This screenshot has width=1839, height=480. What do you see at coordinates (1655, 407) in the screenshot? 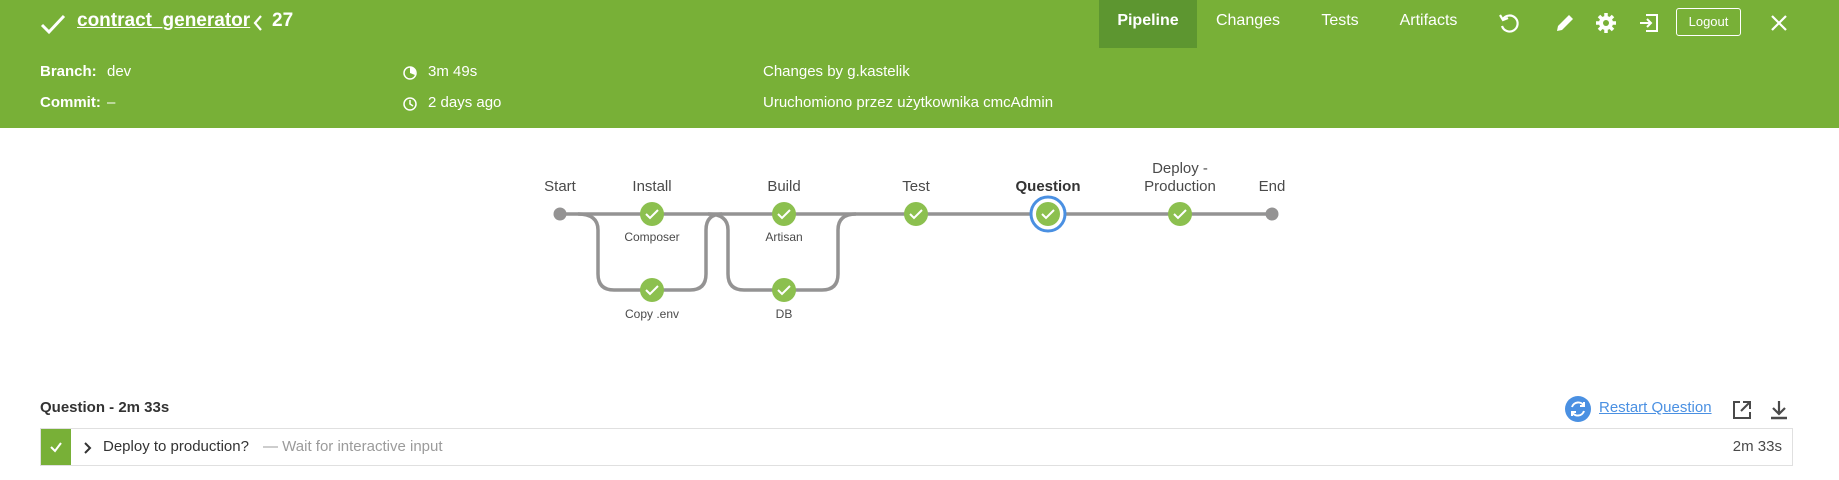
I see `restart-question-label: Restart Question` at bounding box center [1655, 407].